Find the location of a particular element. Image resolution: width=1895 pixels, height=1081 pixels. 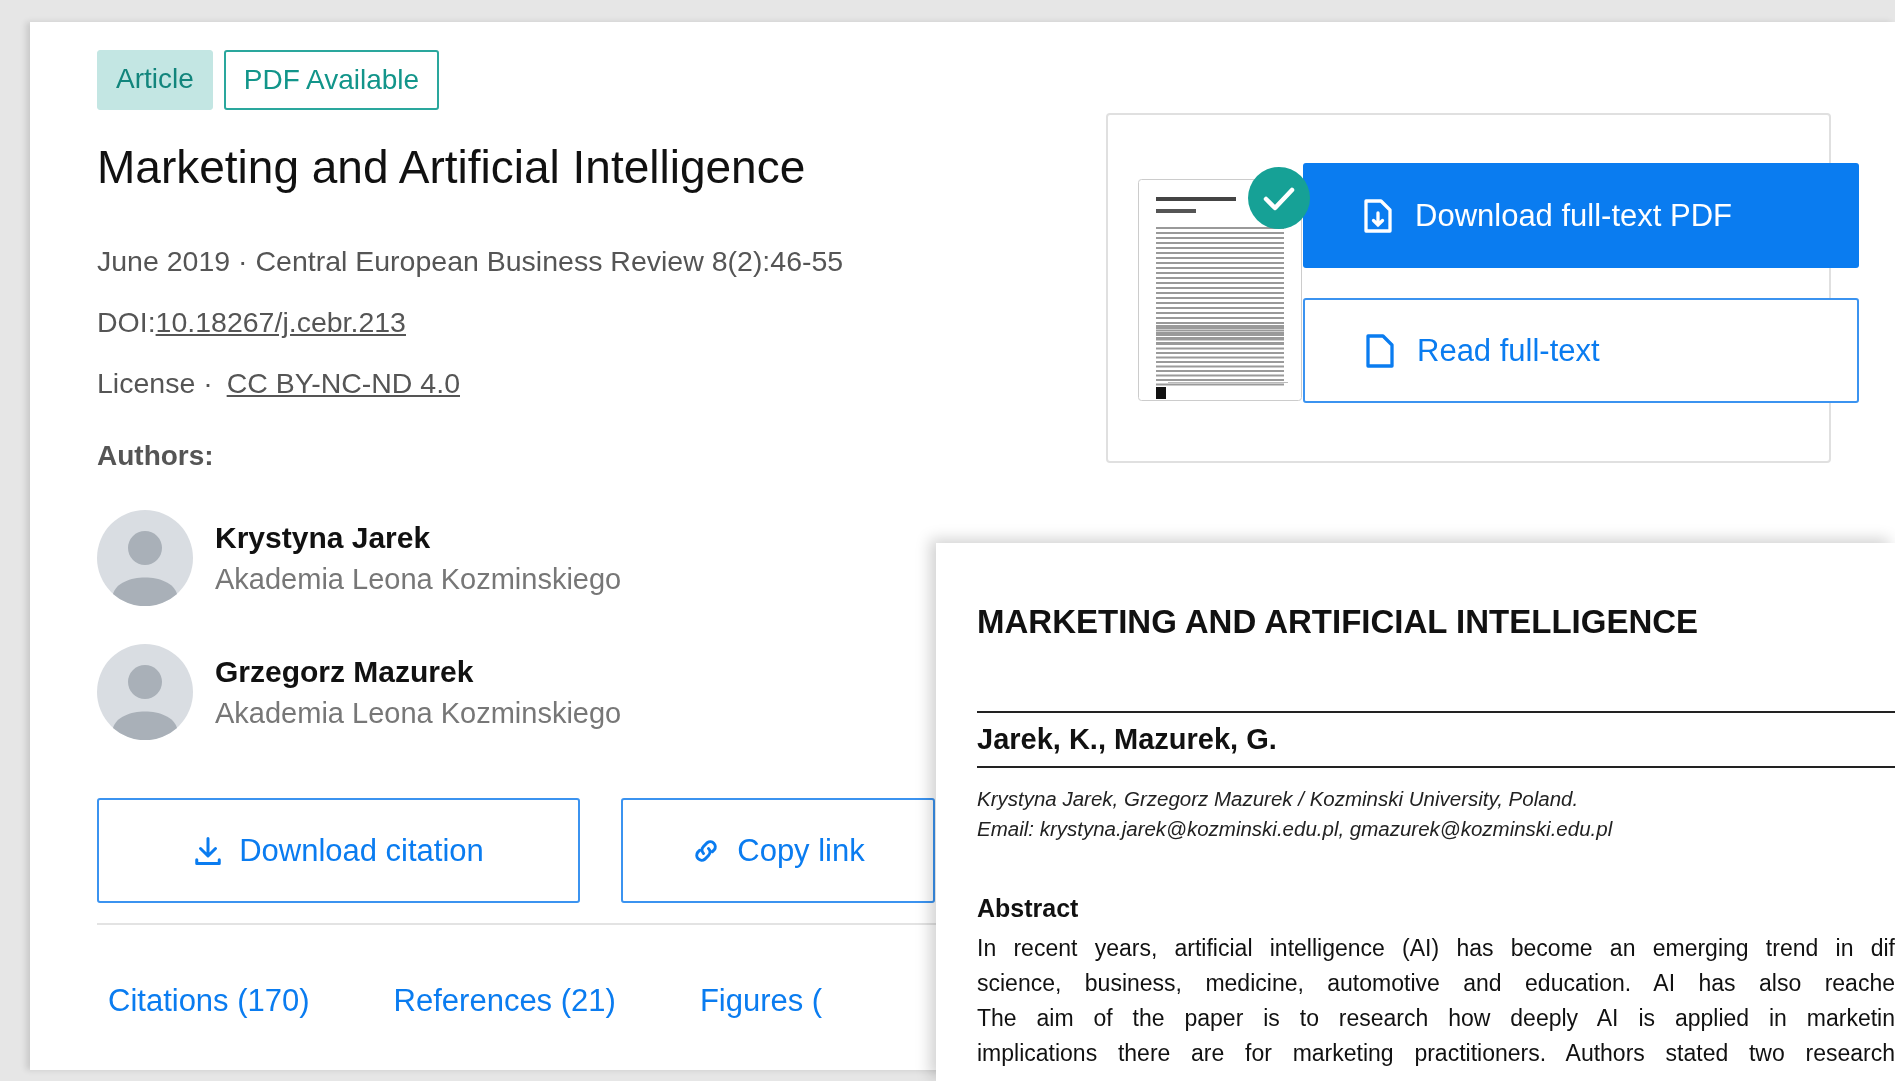

copy-link-button: Copy link is located at coordinates (778, 851).